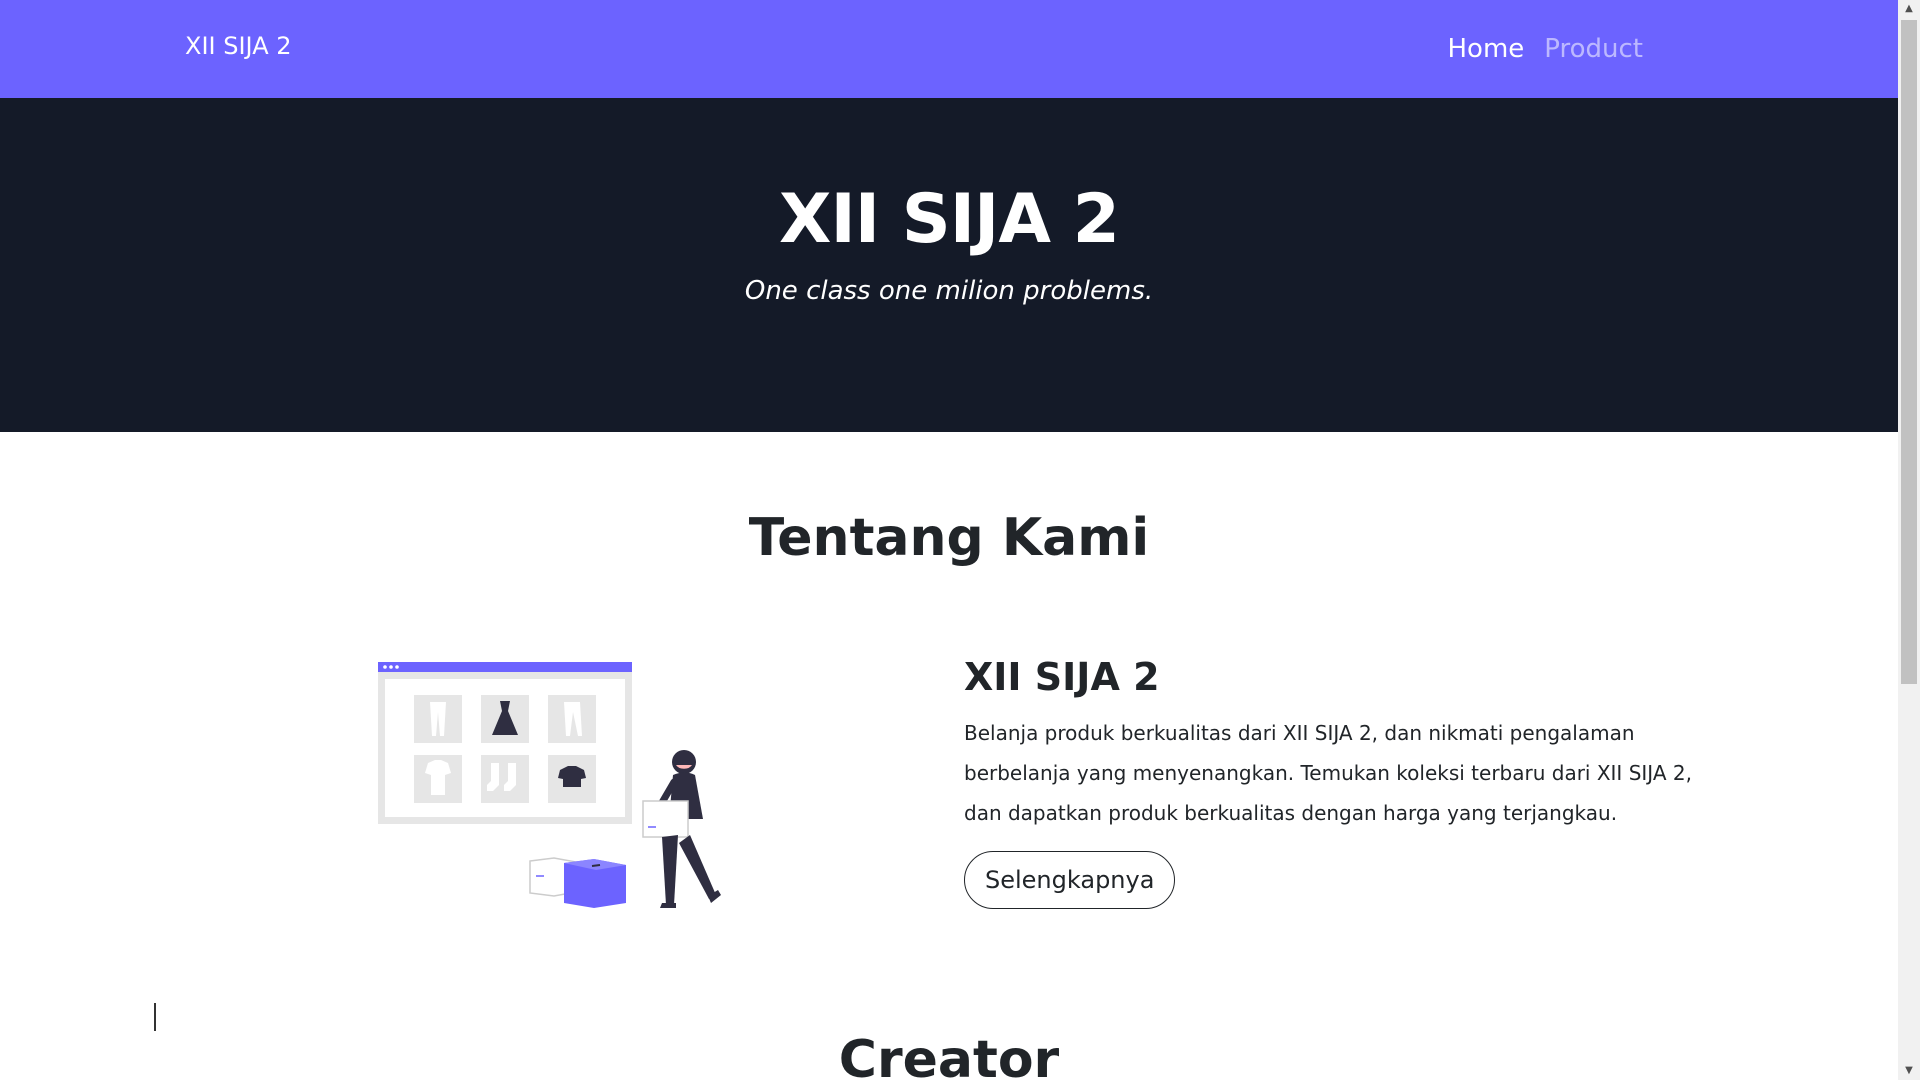 The width and height of the screenshot is (1920, 1080). I want to click on navbar-brand: XII SIJA 2, so click(238, 46).